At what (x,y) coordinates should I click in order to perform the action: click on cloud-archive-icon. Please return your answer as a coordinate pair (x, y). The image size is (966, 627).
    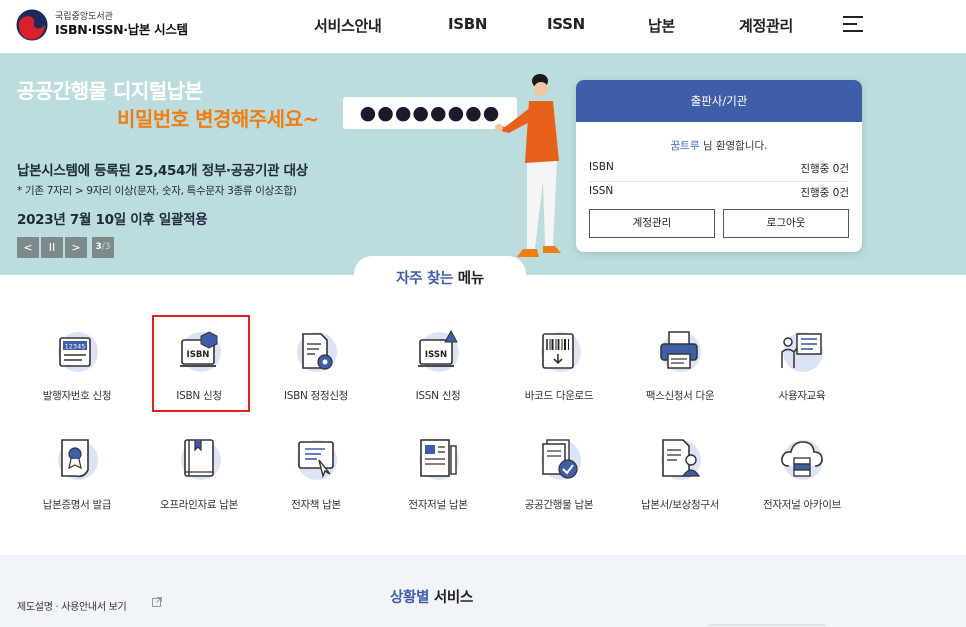
    Looking at the image, I should click on (802, 460).